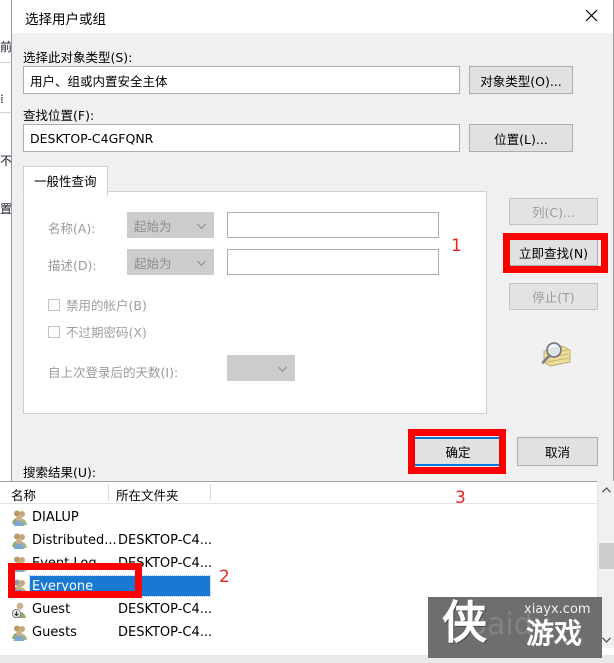 Image resolution: width=614 pixels, height=663 pixels. What do you see at coordinates (333, 225) in the screenshot?
I see `name-value-input` at bounding box center [333, 225].